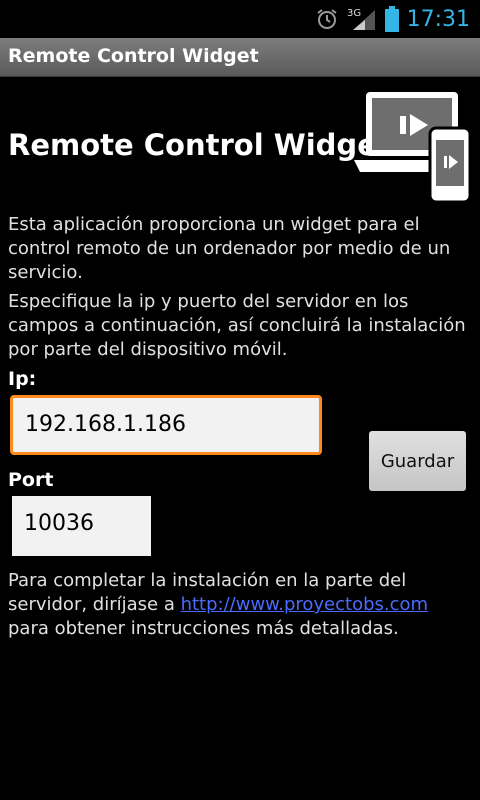 This screenshot has width=480, height=800. Describe the element at coordinates (133, 56) in the screenshot. I see `app-title: Remote Control Widget` at that location.